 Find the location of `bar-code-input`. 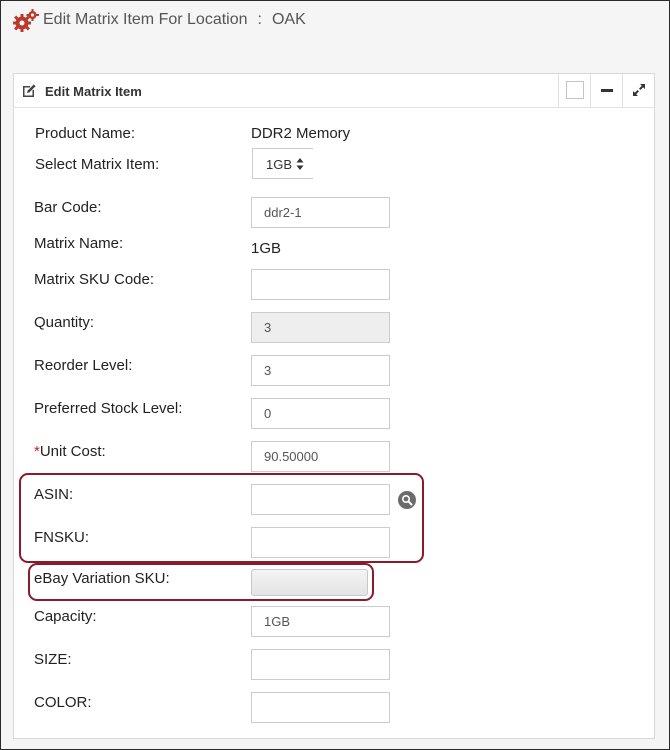

bar-code-input is located at coordinates (320, 212).